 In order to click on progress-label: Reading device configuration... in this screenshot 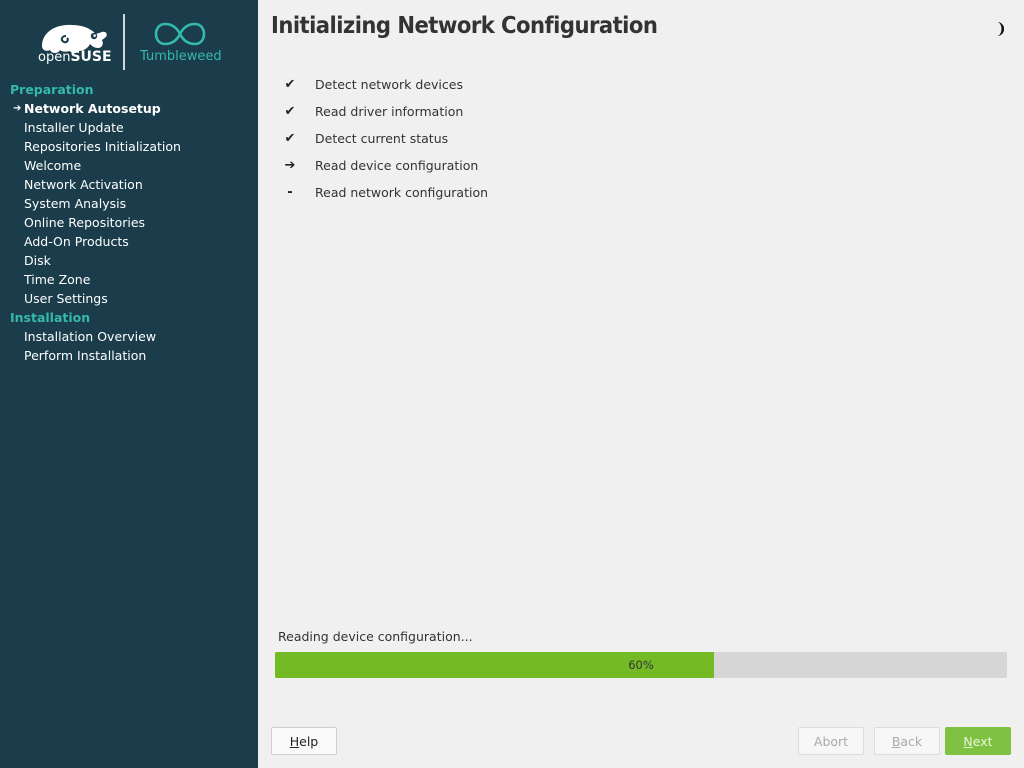, I will do `click(375, 636)`.